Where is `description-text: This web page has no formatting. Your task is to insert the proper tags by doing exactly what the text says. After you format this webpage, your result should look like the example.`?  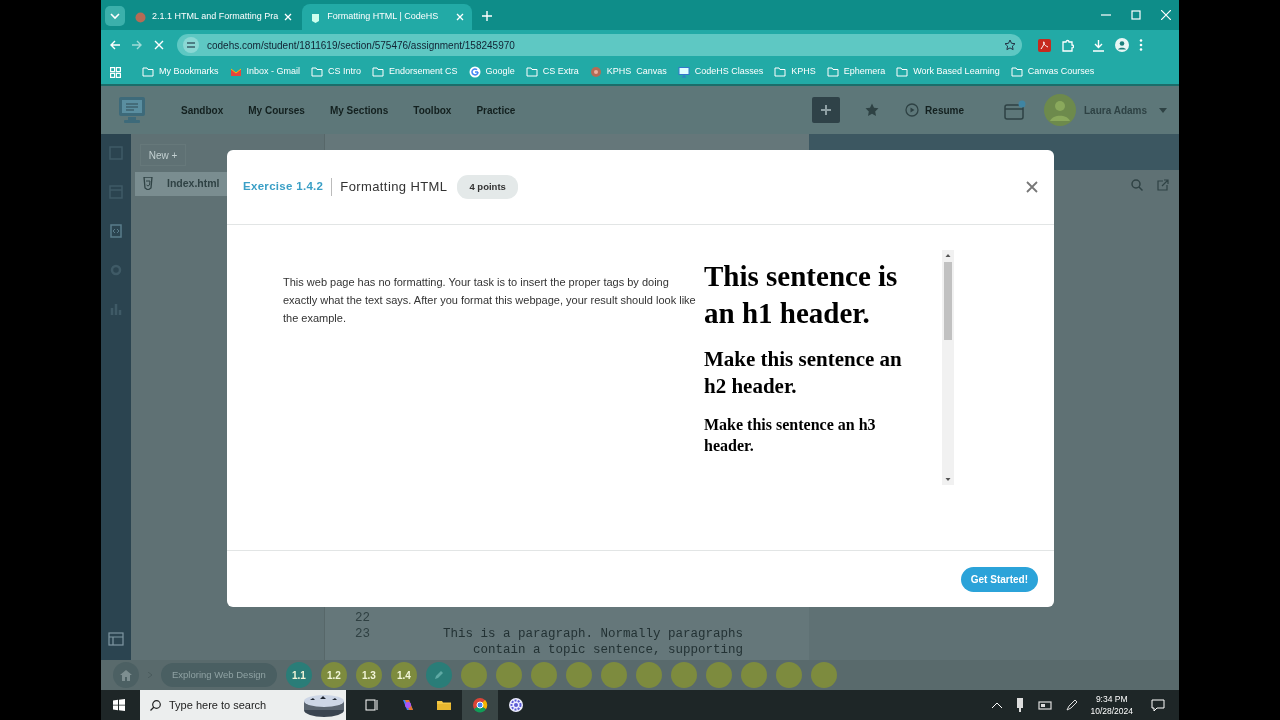
description-text: This web page has no formatting. Your task is to insert the proper tags by doing exactly what the text says. After you format this webpage, your result should look like the example. is located at coordinates (490, 300).